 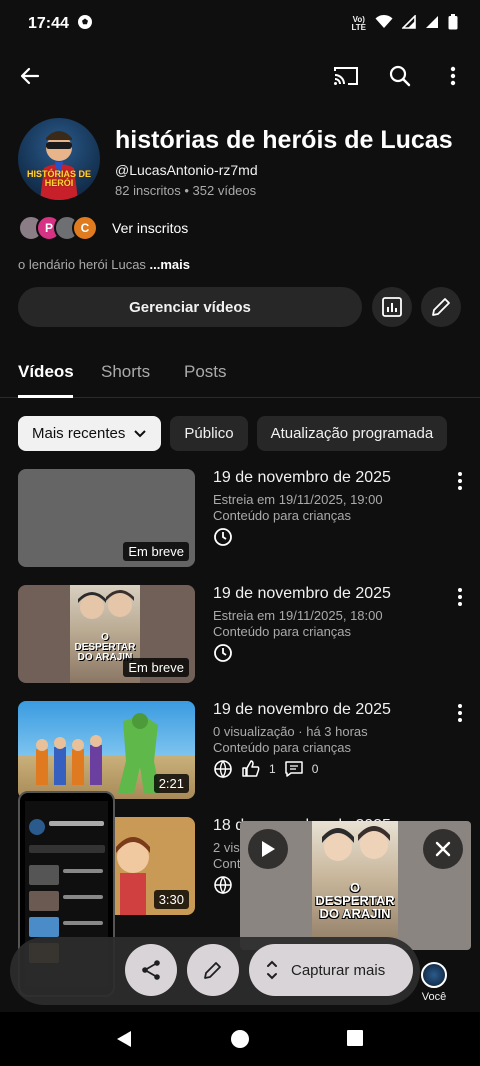 What do you see at coordinates (186, 170) in the screenshot?
I see `channel-handle: @LucasAntonio-rz7md` at bounding box center [186, 170].